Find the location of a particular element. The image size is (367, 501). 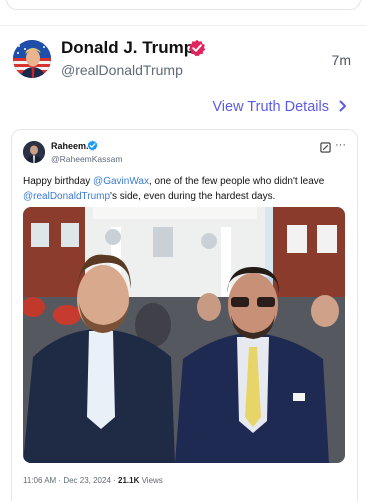

quote-avatar is located at coordinates (34, 152).